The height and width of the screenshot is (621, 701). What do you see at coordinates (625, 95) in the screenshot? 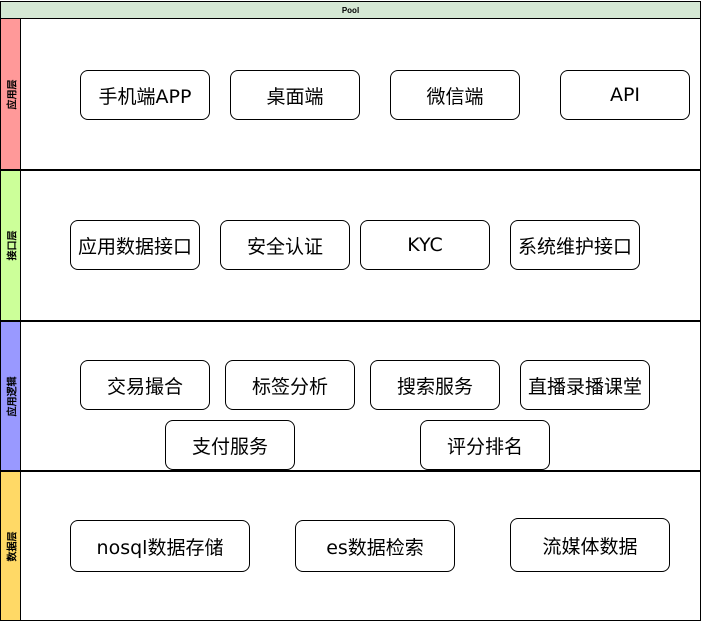
I see `node-api: API` at bounding box center [625, 95].